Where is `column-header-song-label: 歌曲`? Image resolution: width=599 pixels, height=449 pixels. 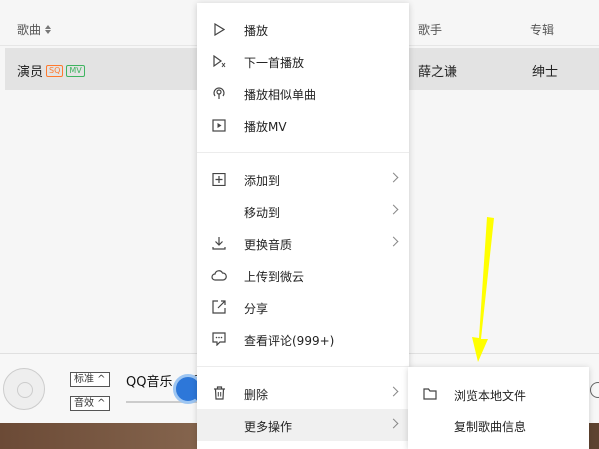 column-header-song-label: 歌曲 is located at coordinates (29, 30).